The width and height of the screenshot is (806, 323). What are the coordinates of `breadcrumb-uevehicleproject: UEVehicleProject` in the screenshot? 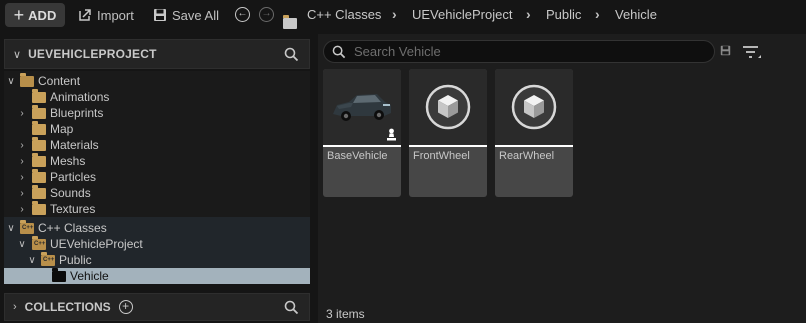 It's located at (462, 14).